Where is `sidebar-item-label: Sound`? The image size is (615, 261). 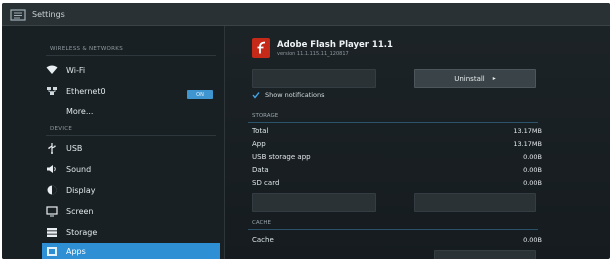 sidebar-item-label: Sound is located at coordinates (79, 169).